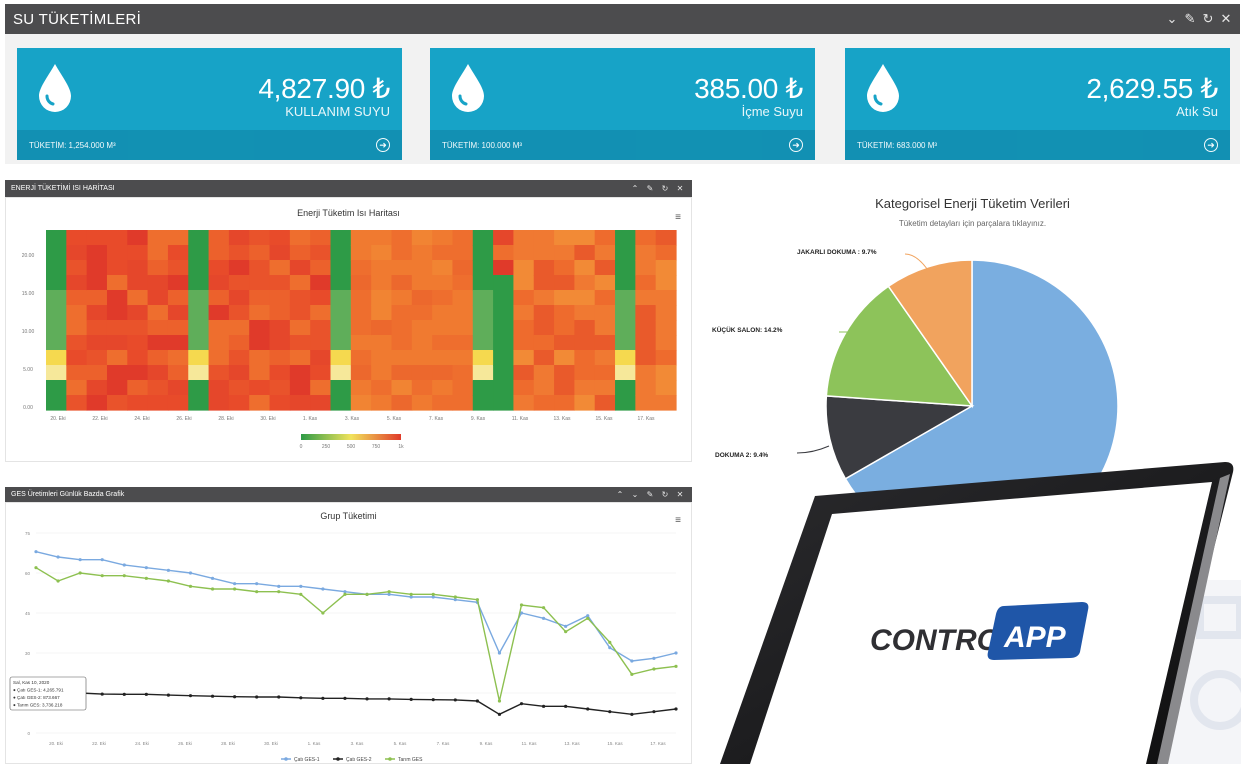  What do you see at coordinates (57, 419) in the screenshot?
I see `x-tick-label: 20. Eki` at bounding box center [57, 419].